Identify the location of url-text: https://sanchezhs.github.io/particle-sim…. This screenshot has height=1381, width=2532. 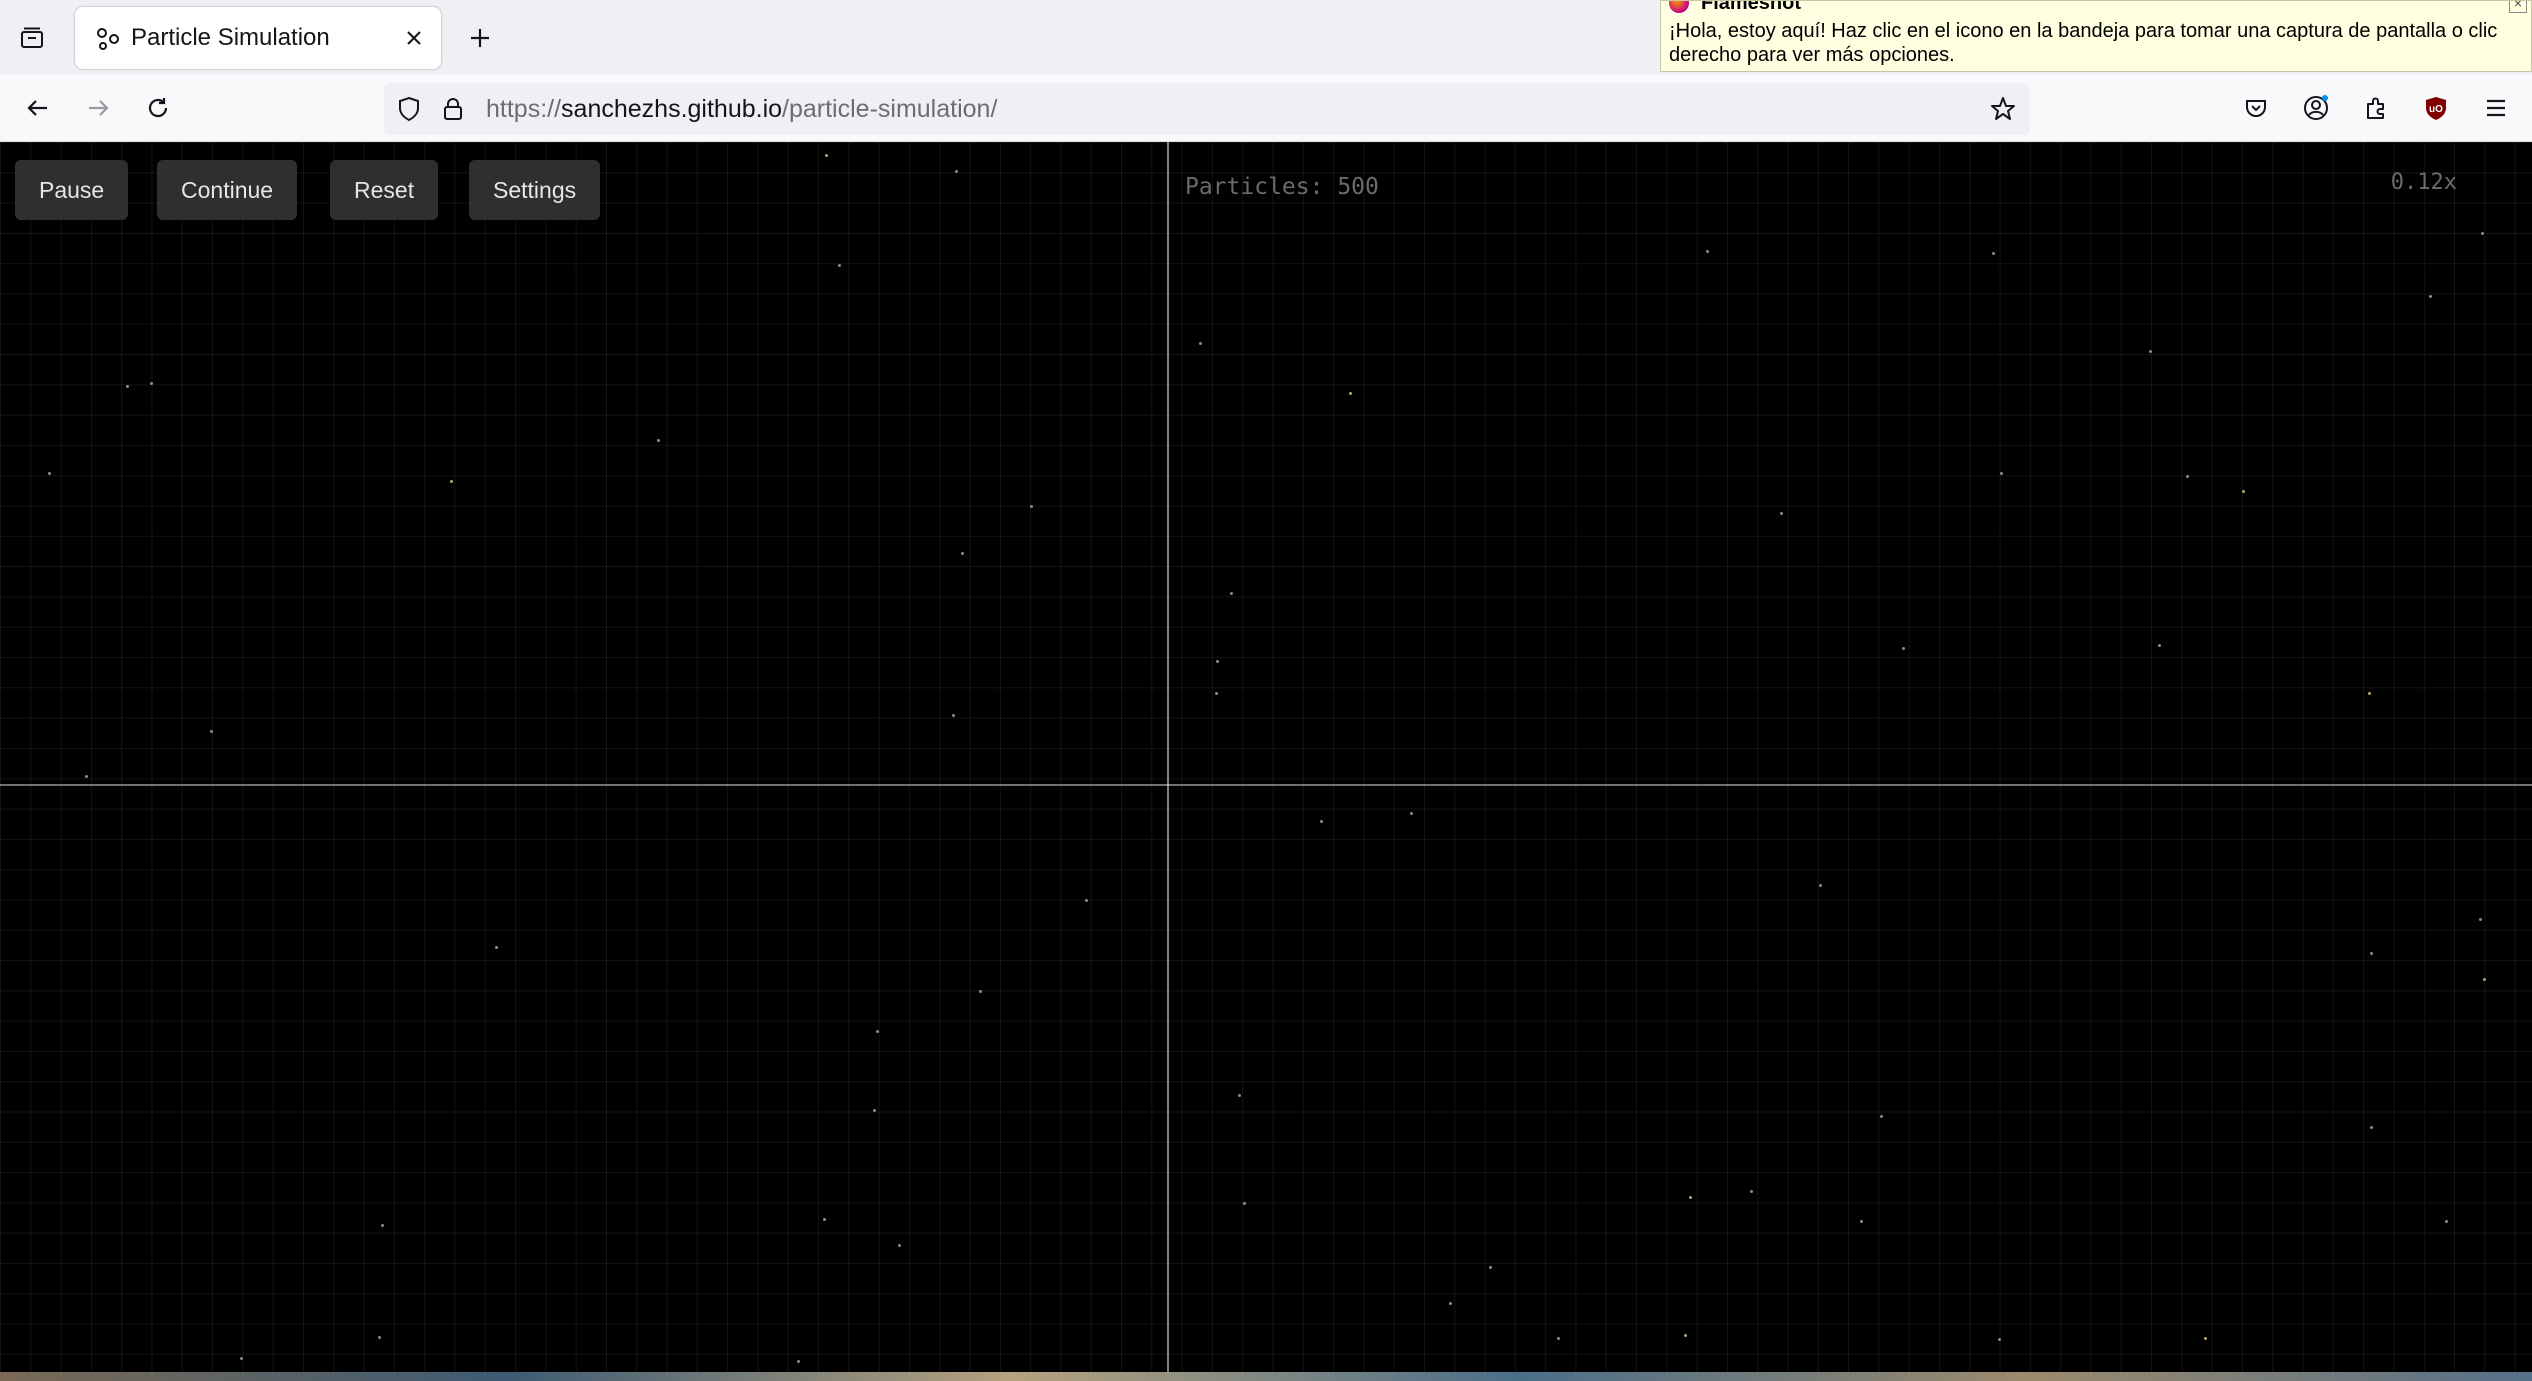
(741, 109).